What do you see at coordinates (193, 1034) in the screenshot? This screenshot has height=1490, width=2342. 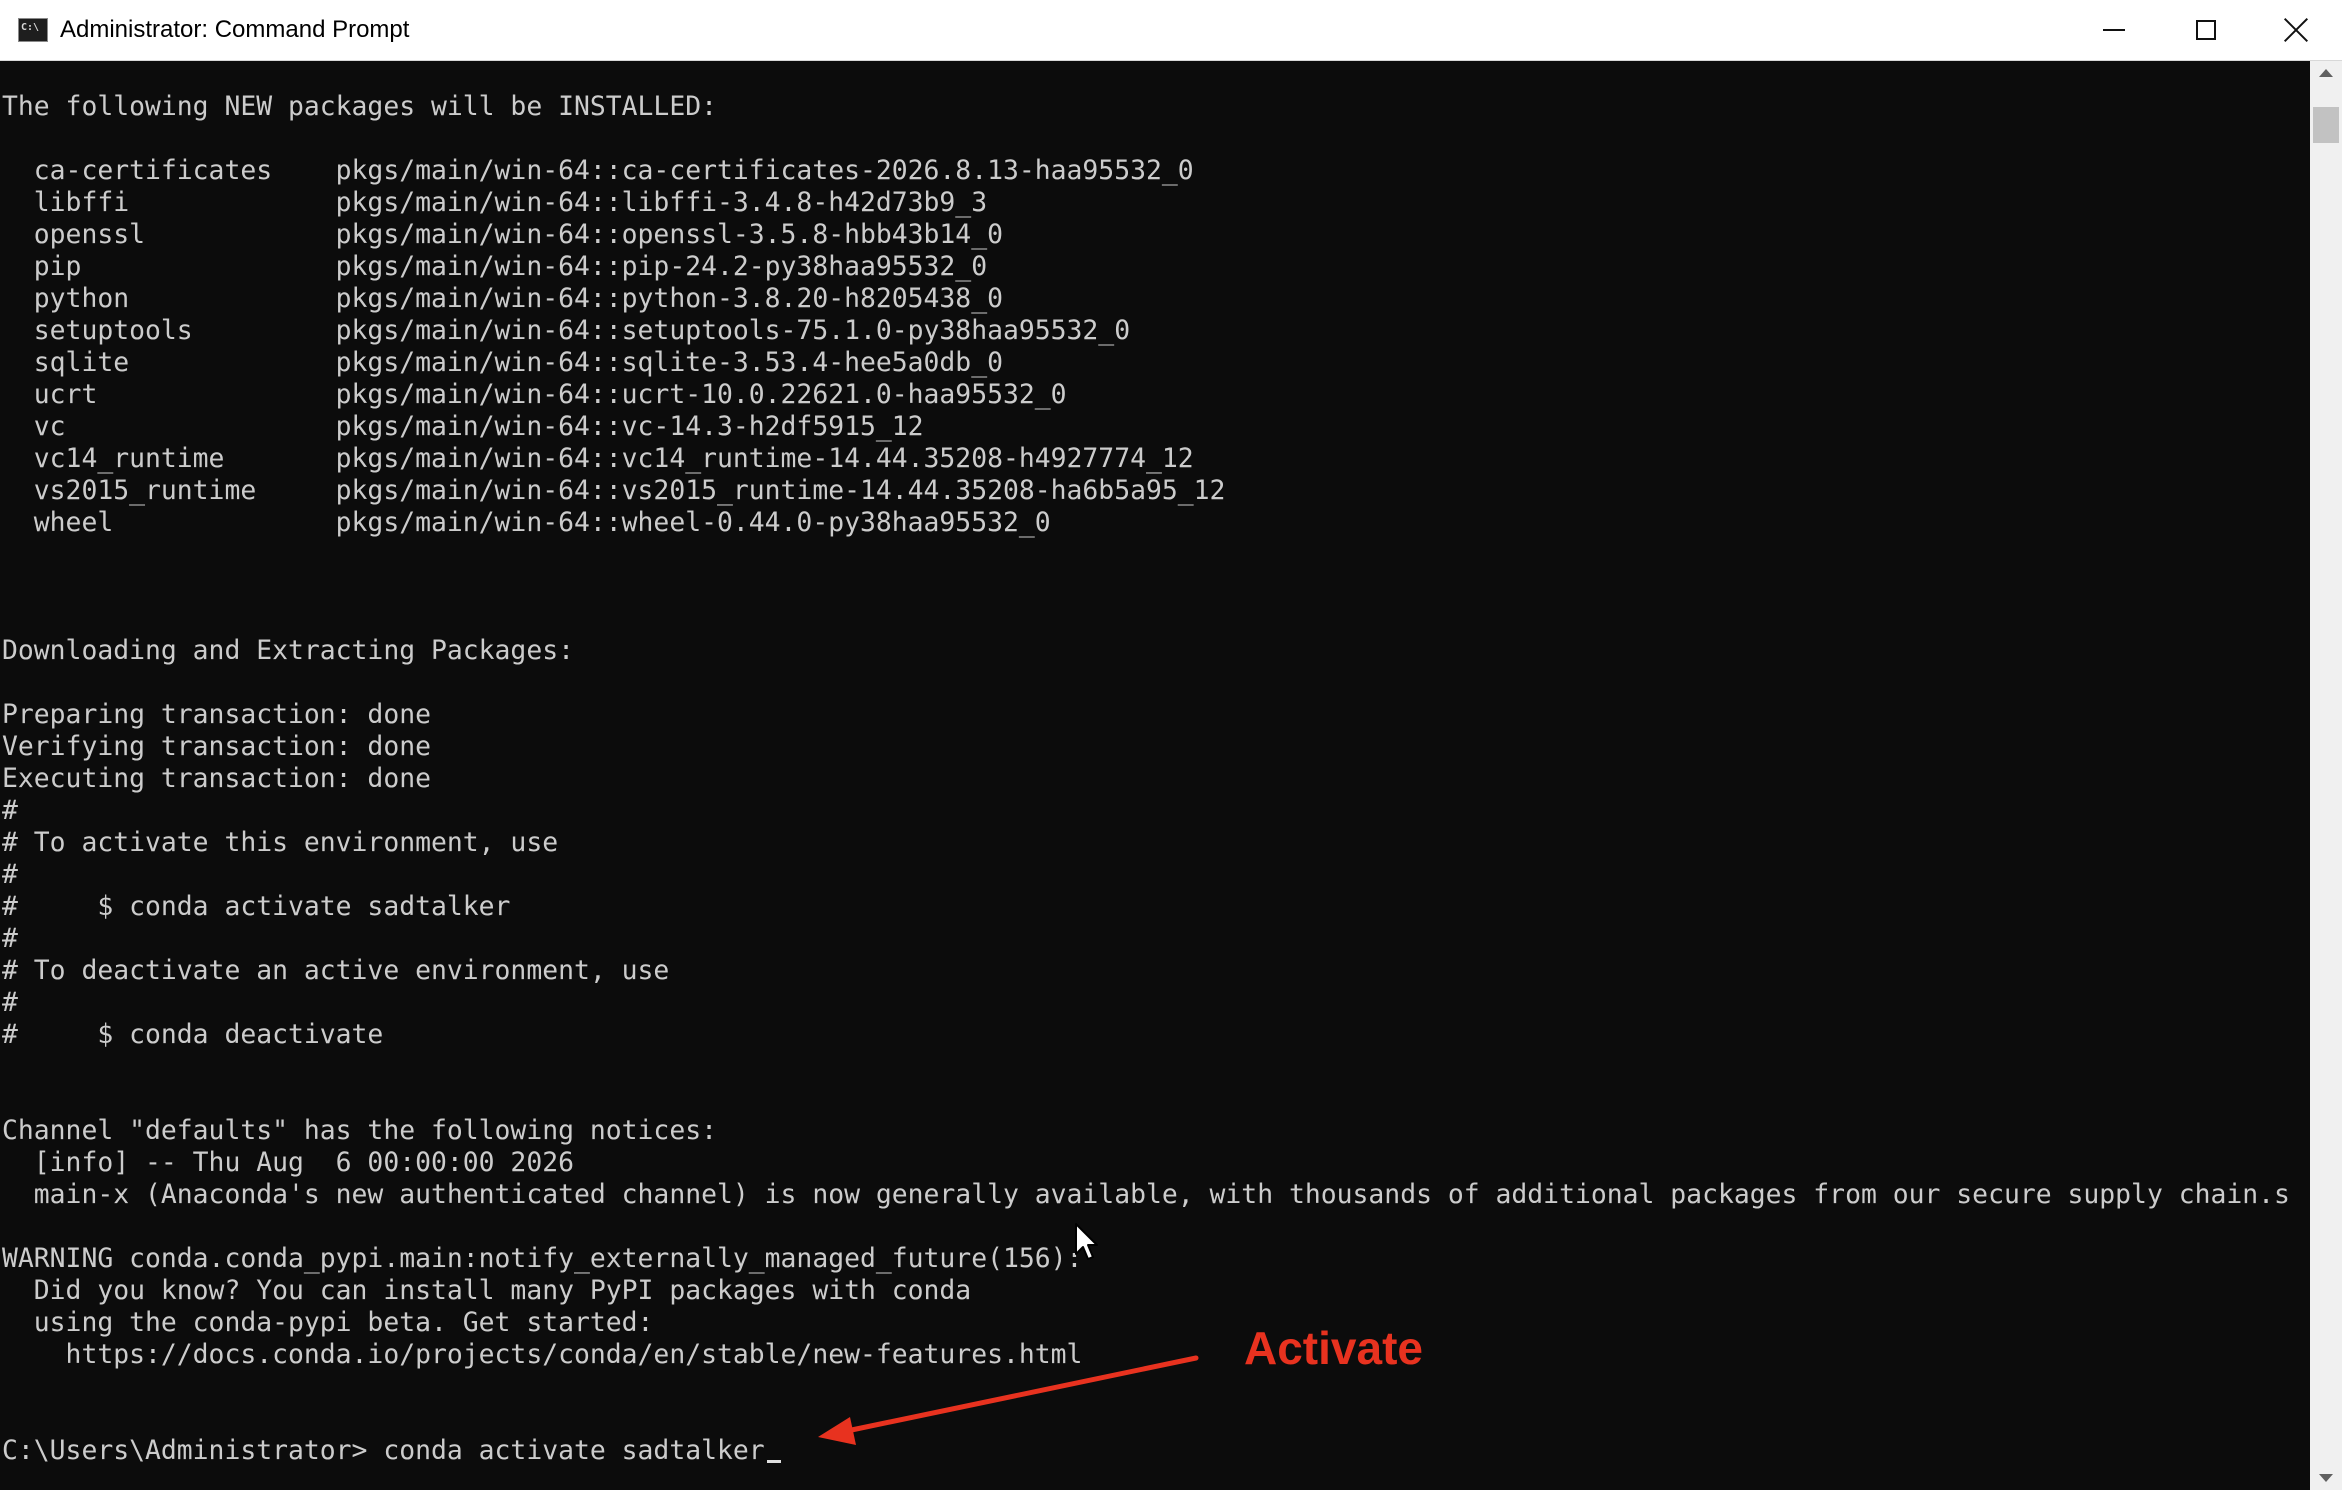 I see `console-line: # $ conda deactivate` at bounding box center [193, 1034].